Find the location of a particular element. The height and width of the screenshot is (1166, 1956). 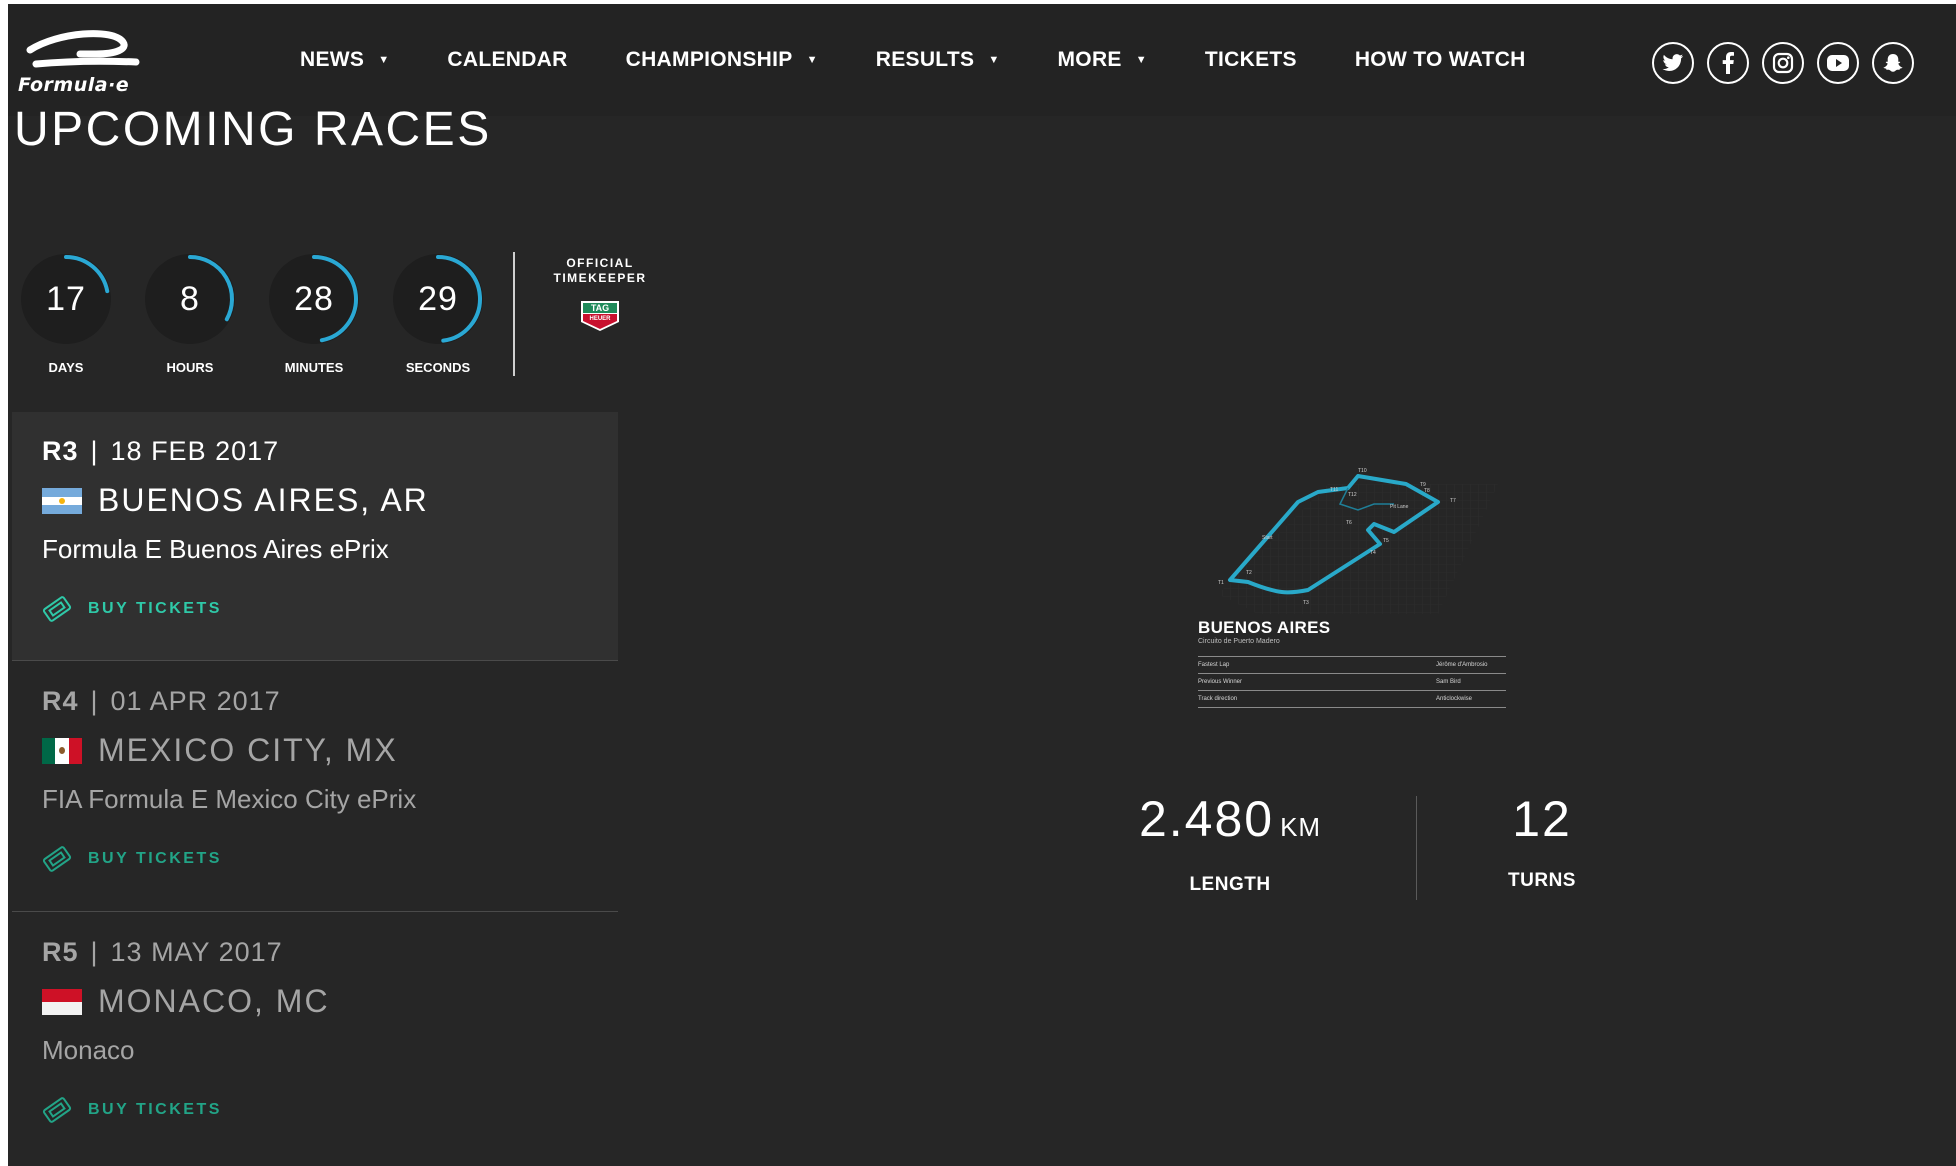

countdown-days: 17 DAYS is located at coordinates (66, 314).